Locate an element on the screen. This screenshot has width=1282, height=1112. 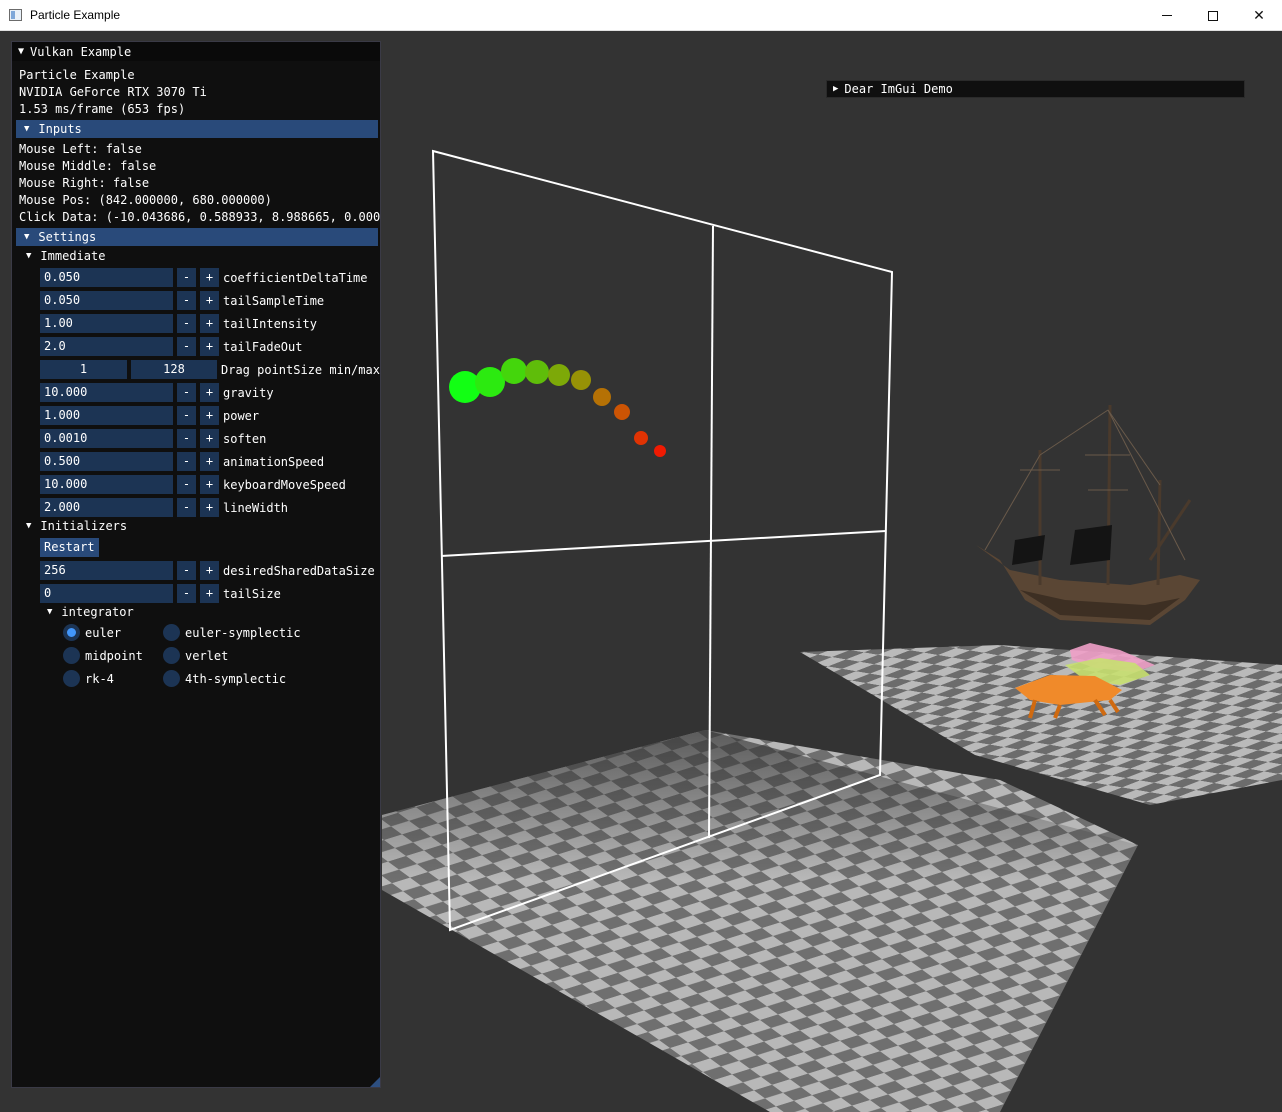
maximize-icon is located at coordinates (1213, 15).